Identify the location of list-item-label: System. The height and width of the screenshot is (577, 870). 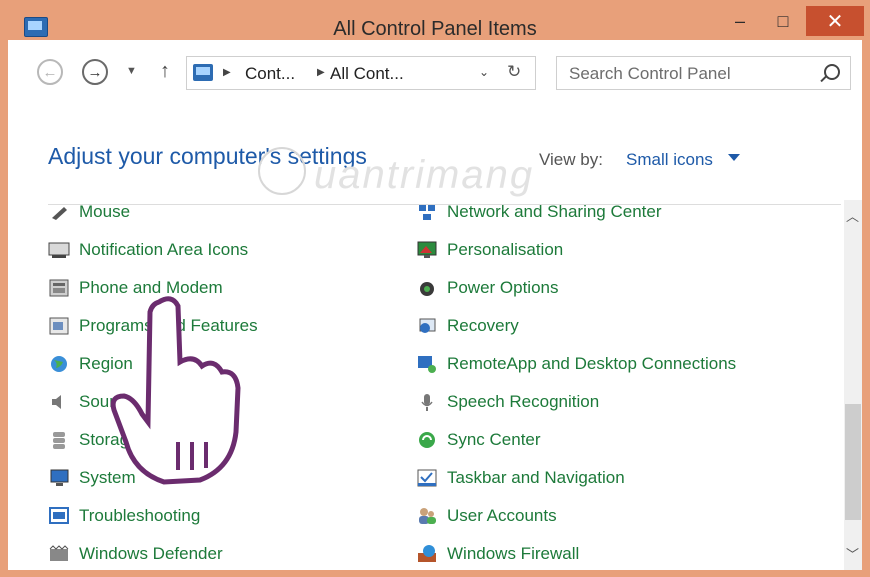
(107, 477).